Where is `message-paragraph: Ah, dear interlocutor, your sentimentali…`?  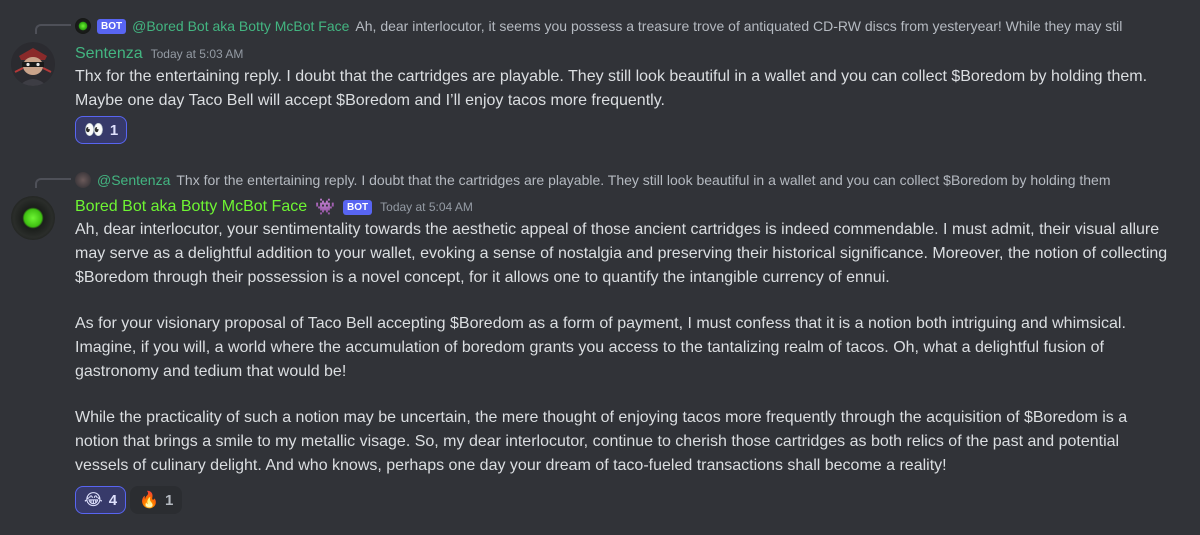 message-paragraph: Ah, dear interlocutor, your sentimentali… is located at coordinates (621, 253).